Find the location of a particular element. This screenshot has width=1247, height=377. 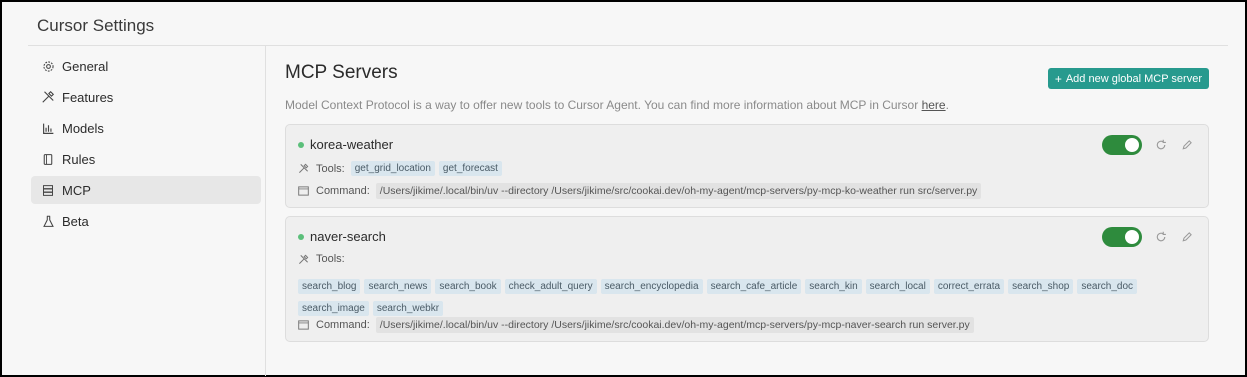

tools-row: Tools: is located at coordinates (321, 259).